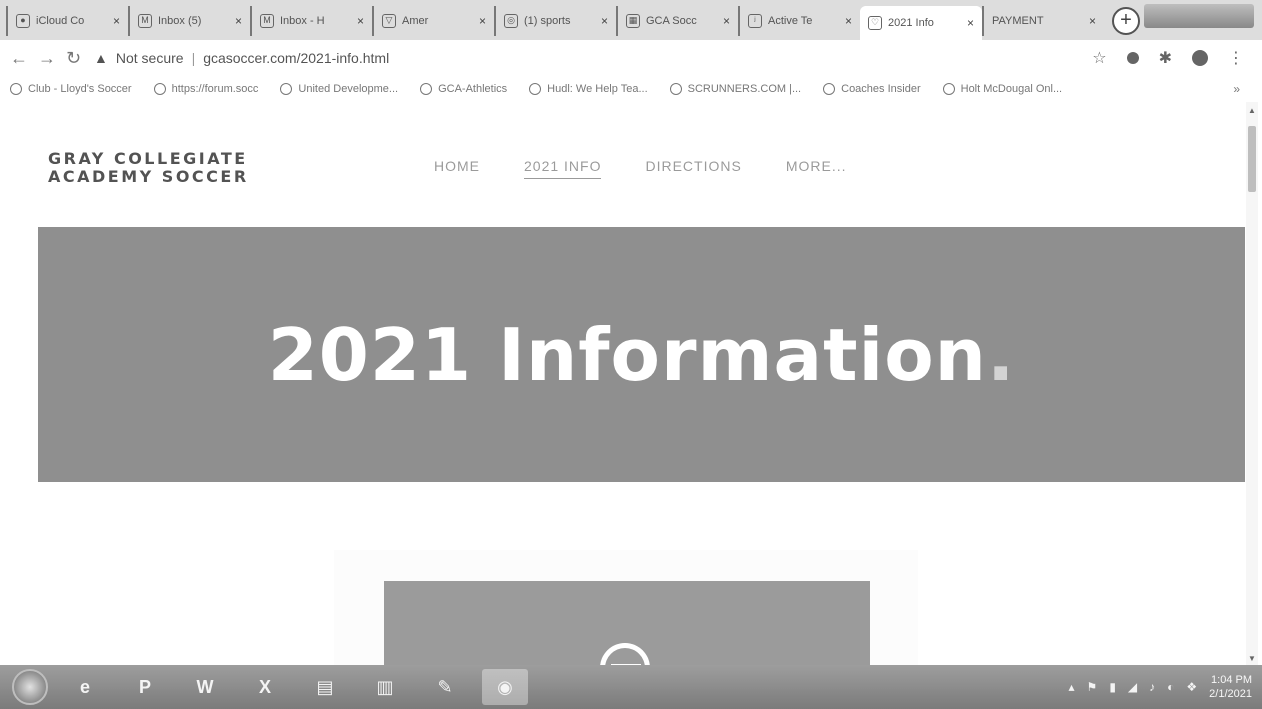 This screenshot has width=1262, height=709. I want to click on tab-title: Active Te, so click(790, 21).